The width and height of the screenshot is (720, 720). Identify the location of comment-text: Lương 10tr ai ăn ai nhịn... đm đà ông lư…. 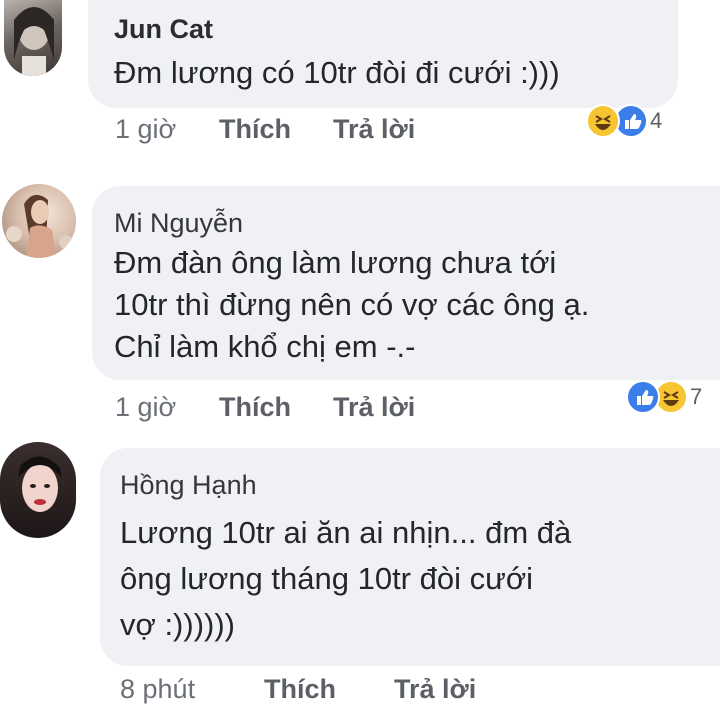
(345, 579).